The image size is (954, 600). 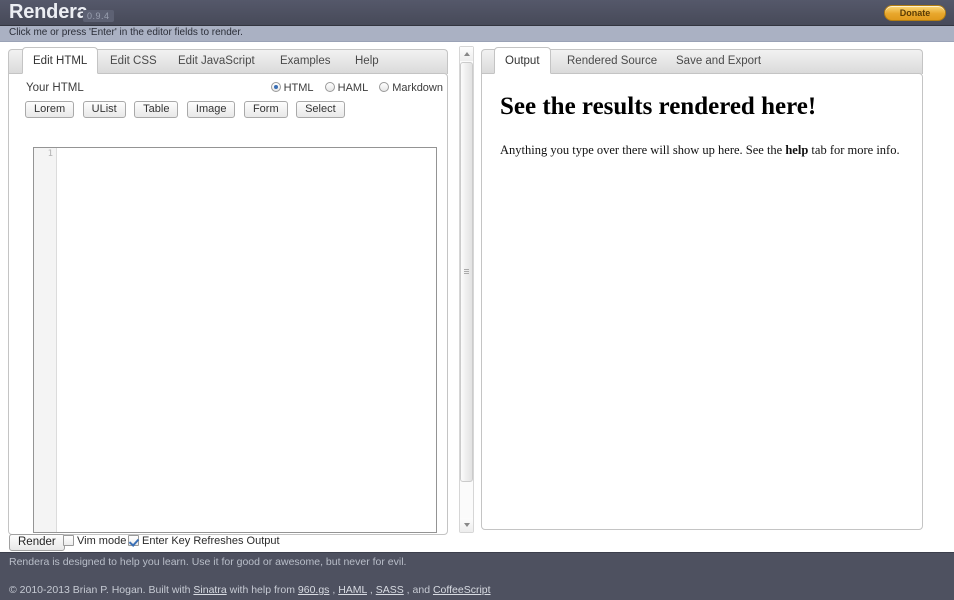 I want to click on editor-gutter: 1, so click(x=45, y=340).